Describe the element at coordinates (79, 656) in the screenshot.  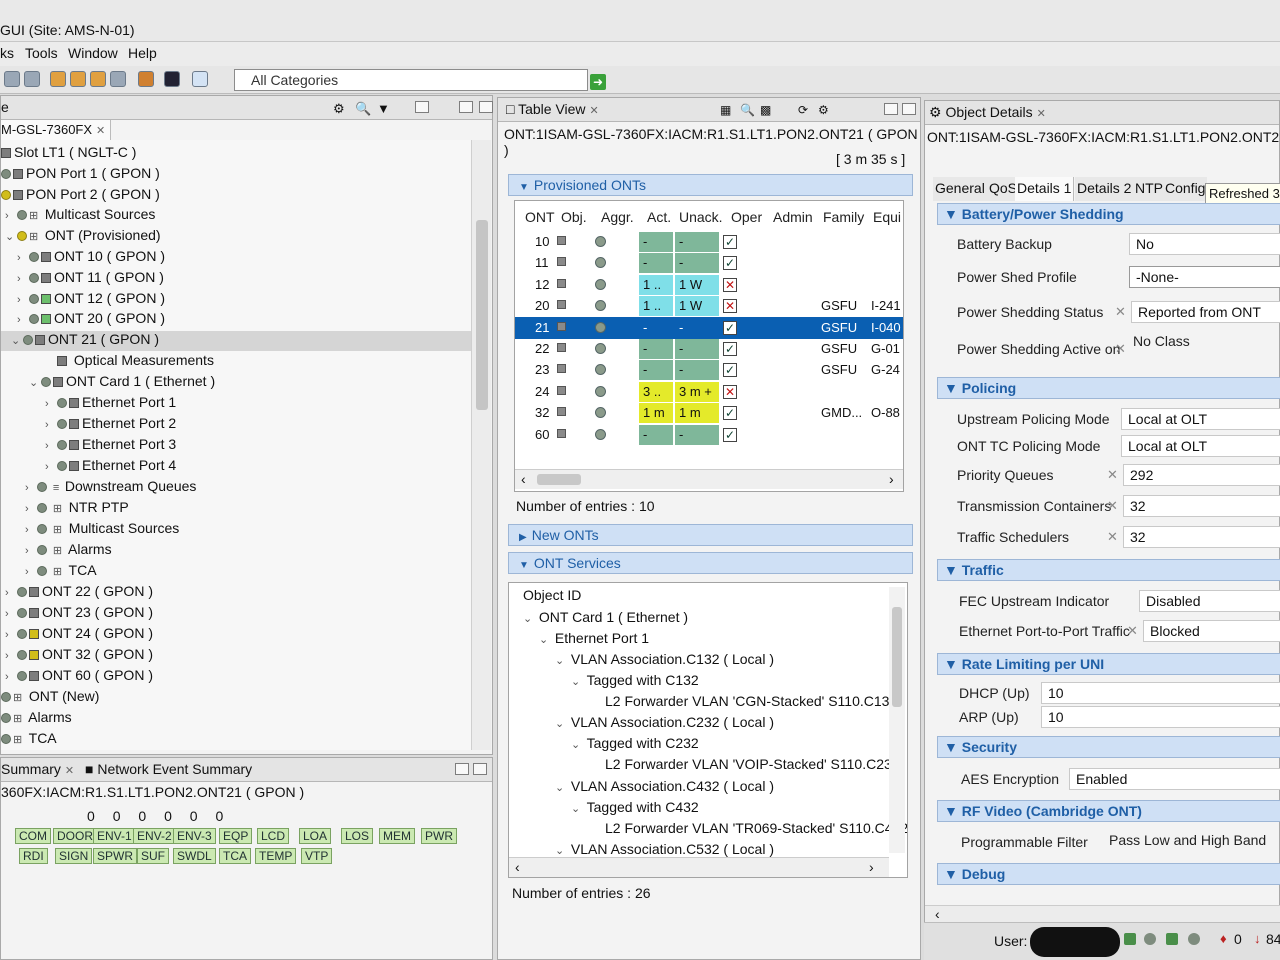
I see `tree-item-ont-32: › ONT 32 ( GPON )` at that location.